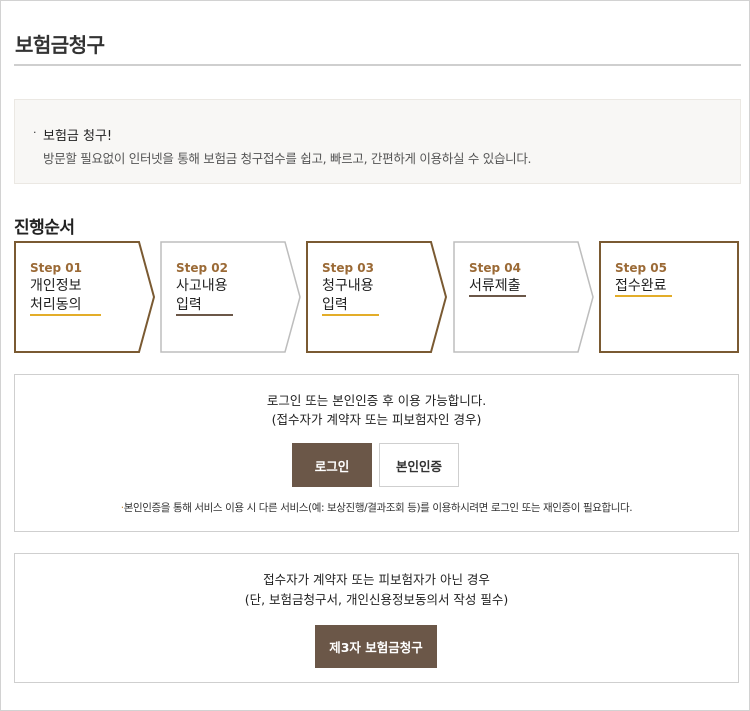  I want to click on step-1-number: Step 01, so click(56, 268).